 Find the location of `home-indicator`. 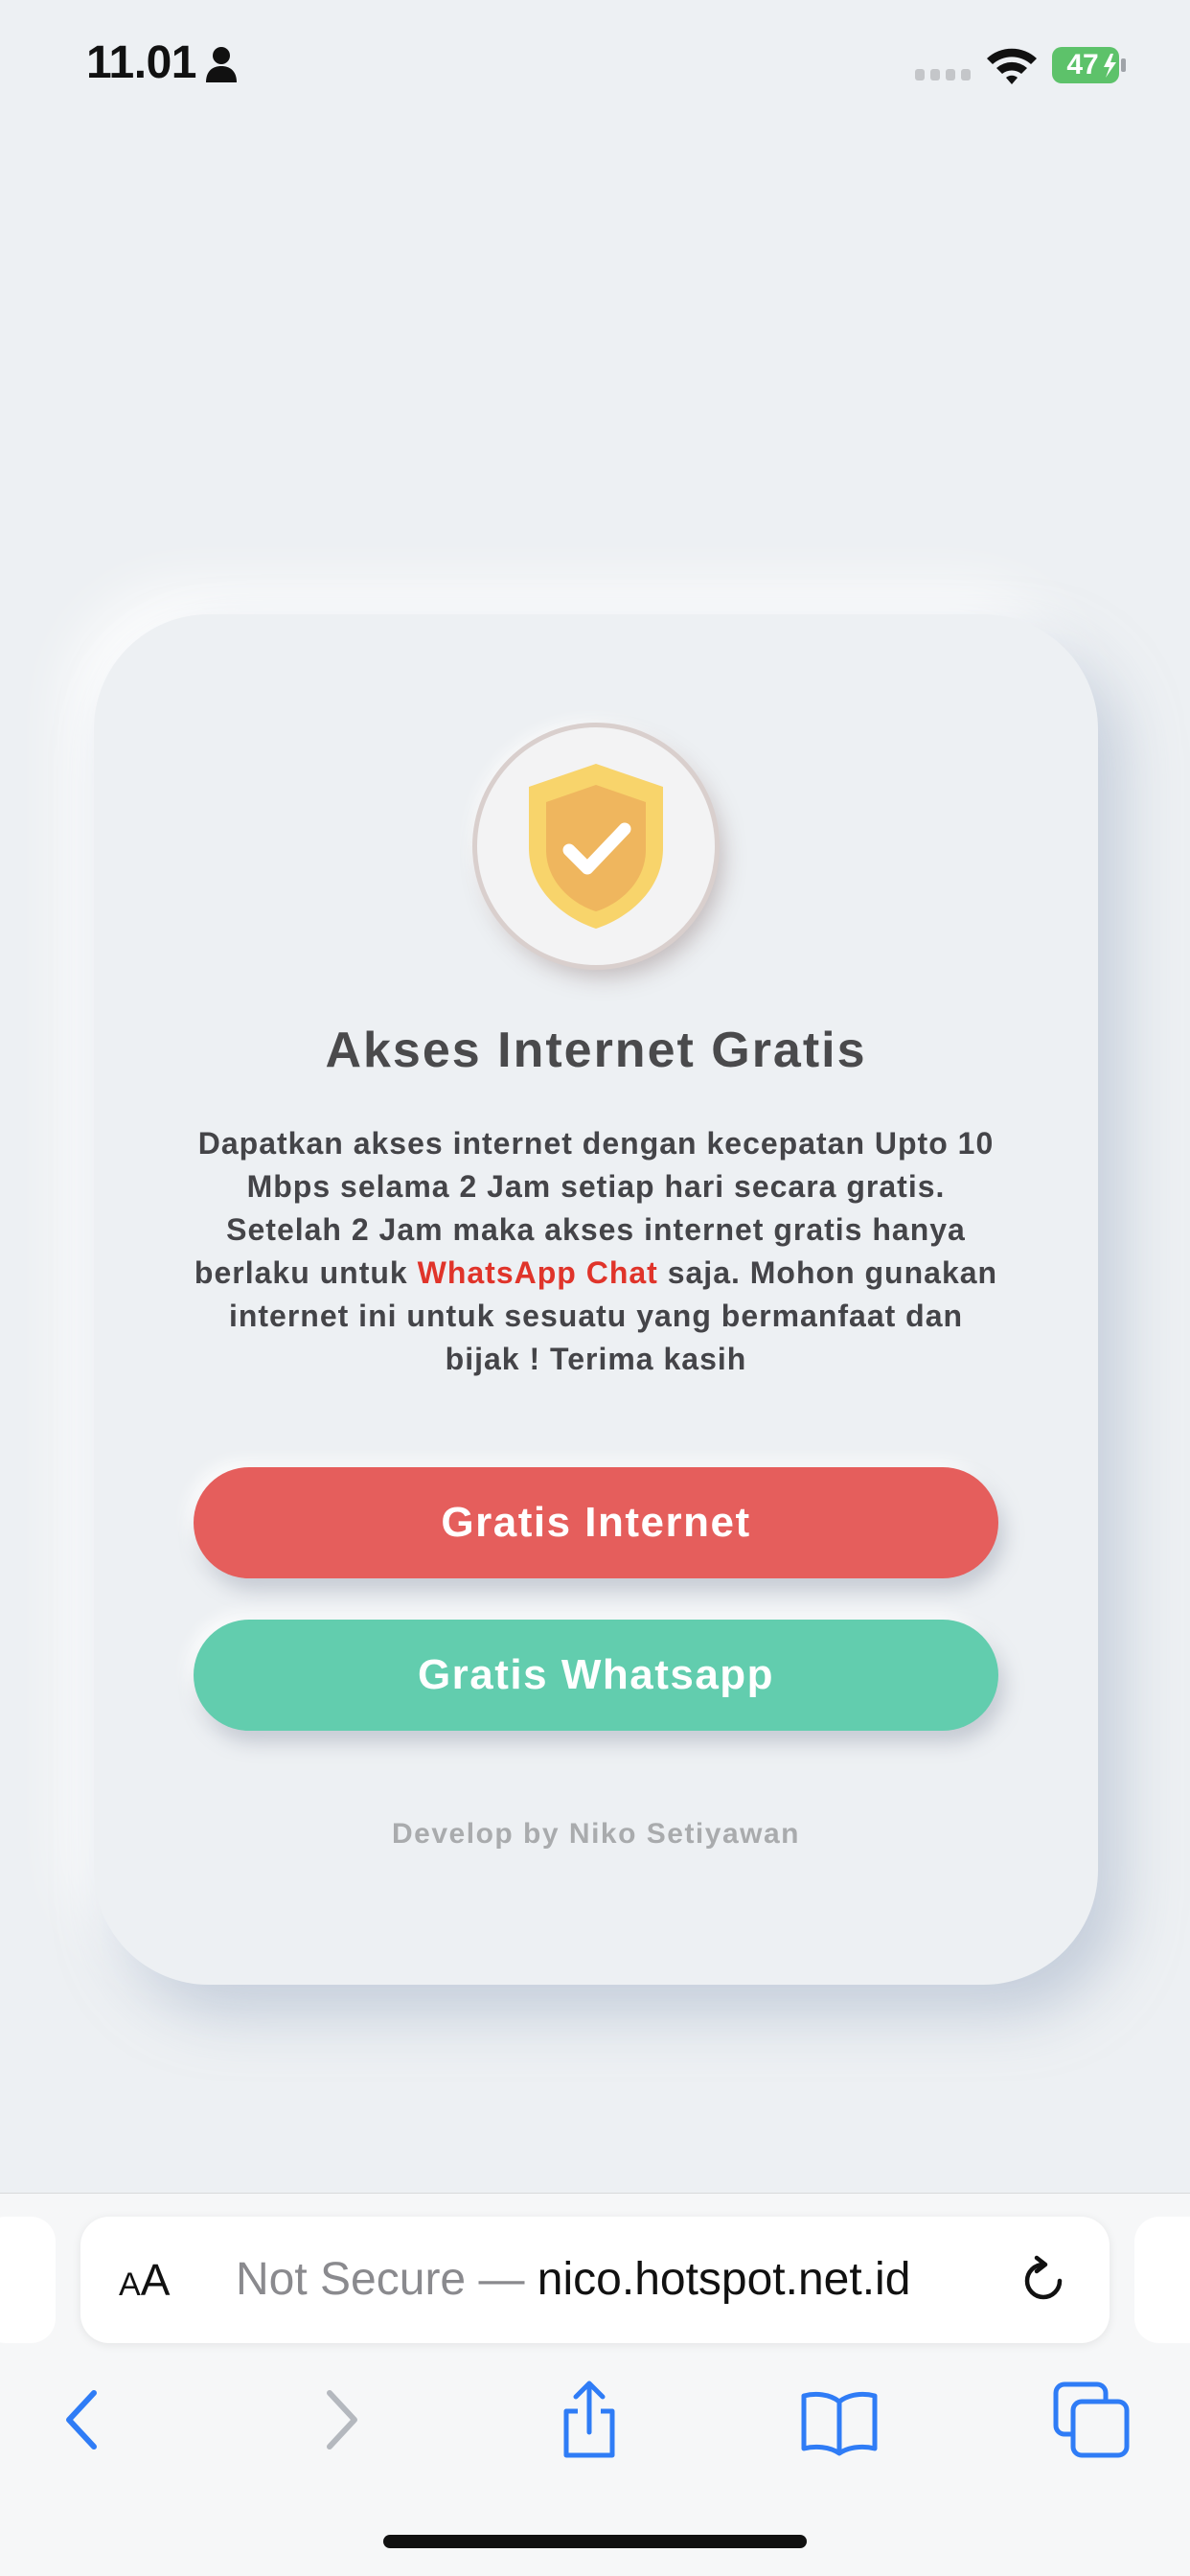

home-indicator is located at coordinates (595, 2541).